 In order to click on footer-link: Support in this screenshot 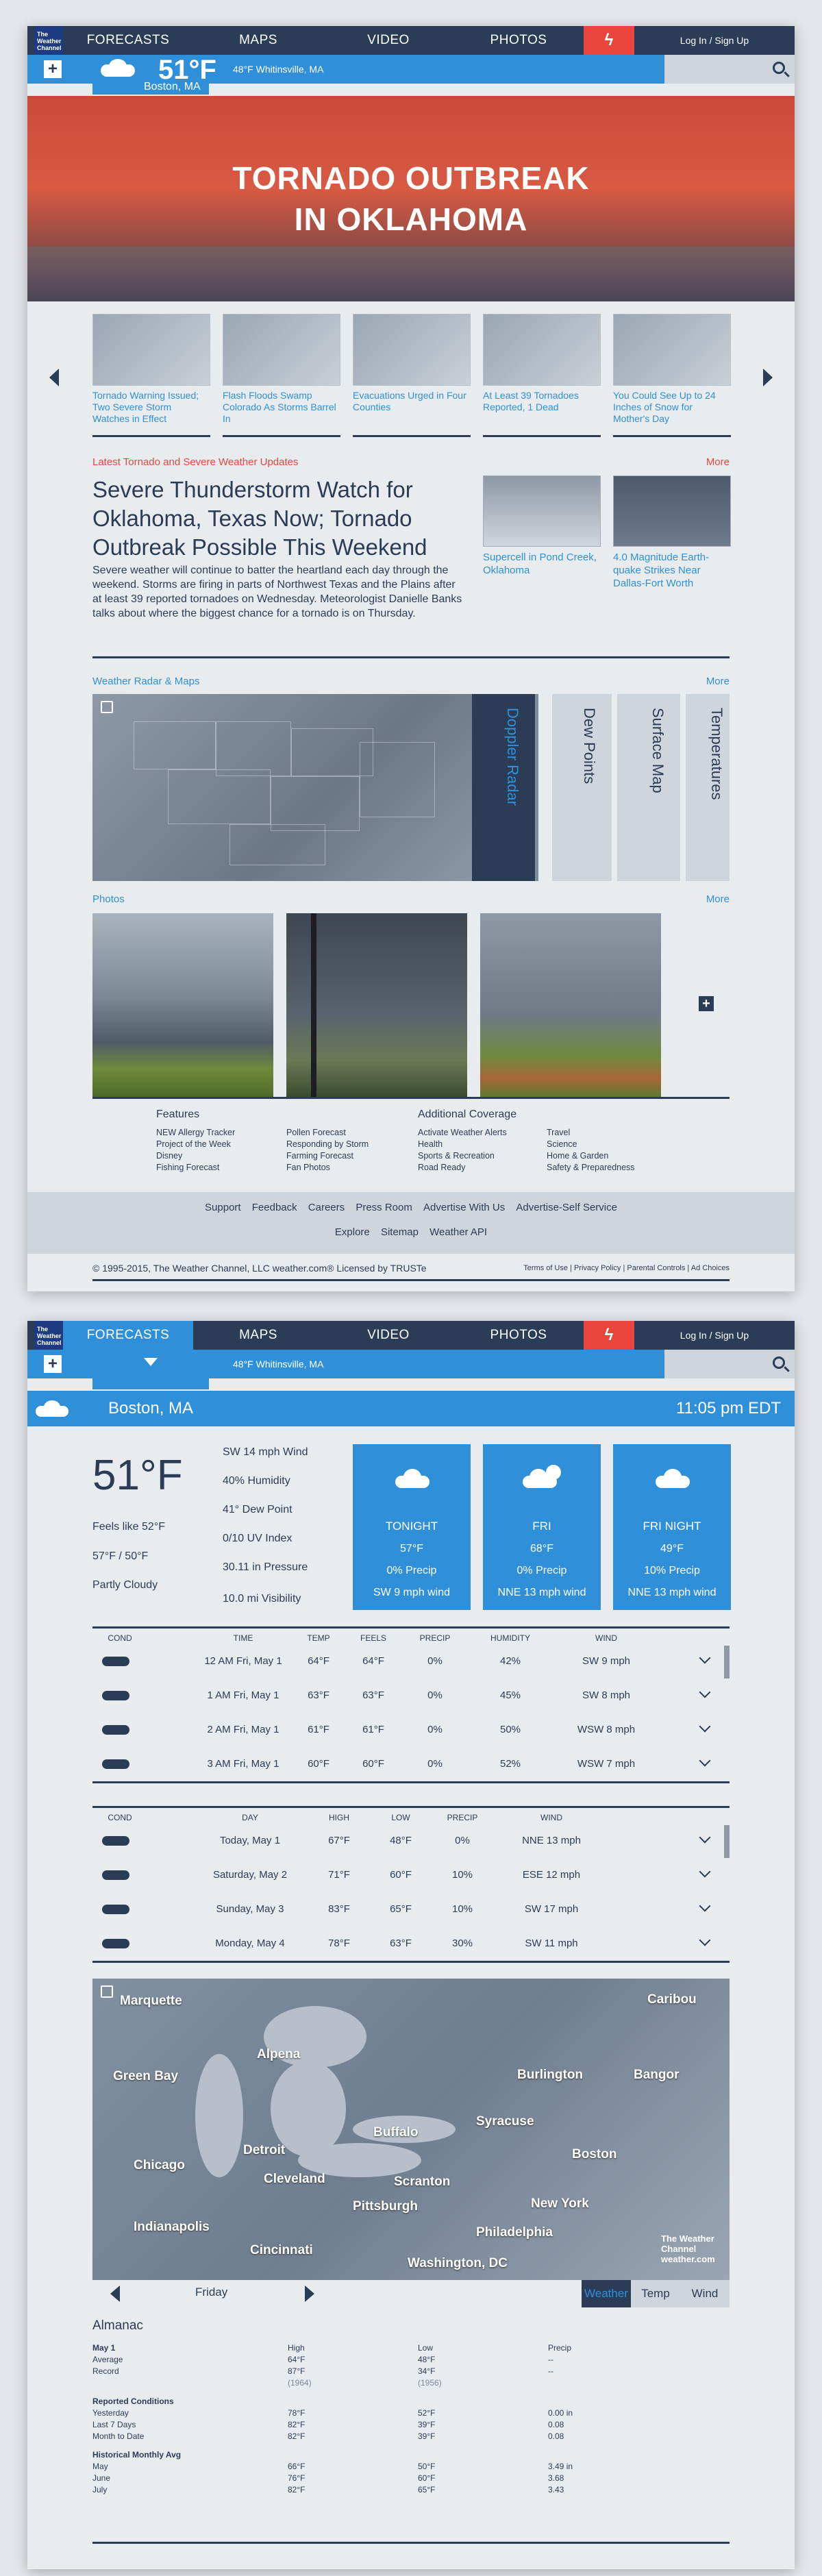, I will do `click(223, 1207)`.